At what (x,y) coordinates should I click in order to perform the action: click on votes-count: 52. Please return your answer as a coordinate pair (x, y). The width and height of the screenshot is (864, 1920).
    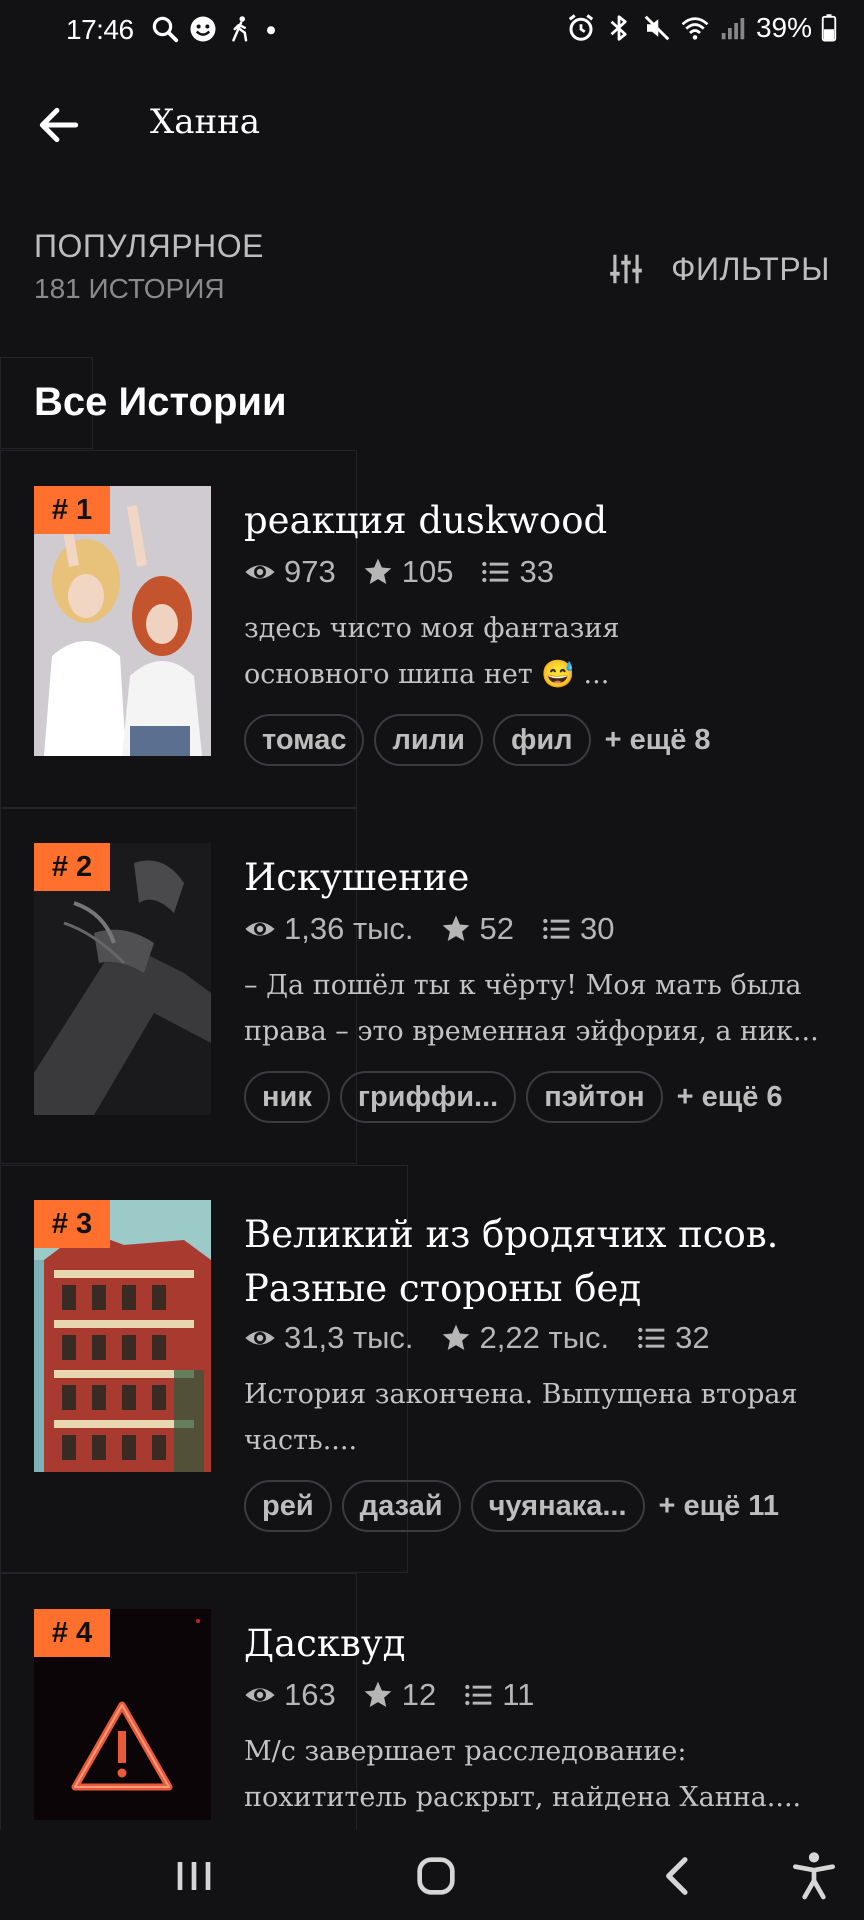
    Looking at the image, I should click on (497, 928).